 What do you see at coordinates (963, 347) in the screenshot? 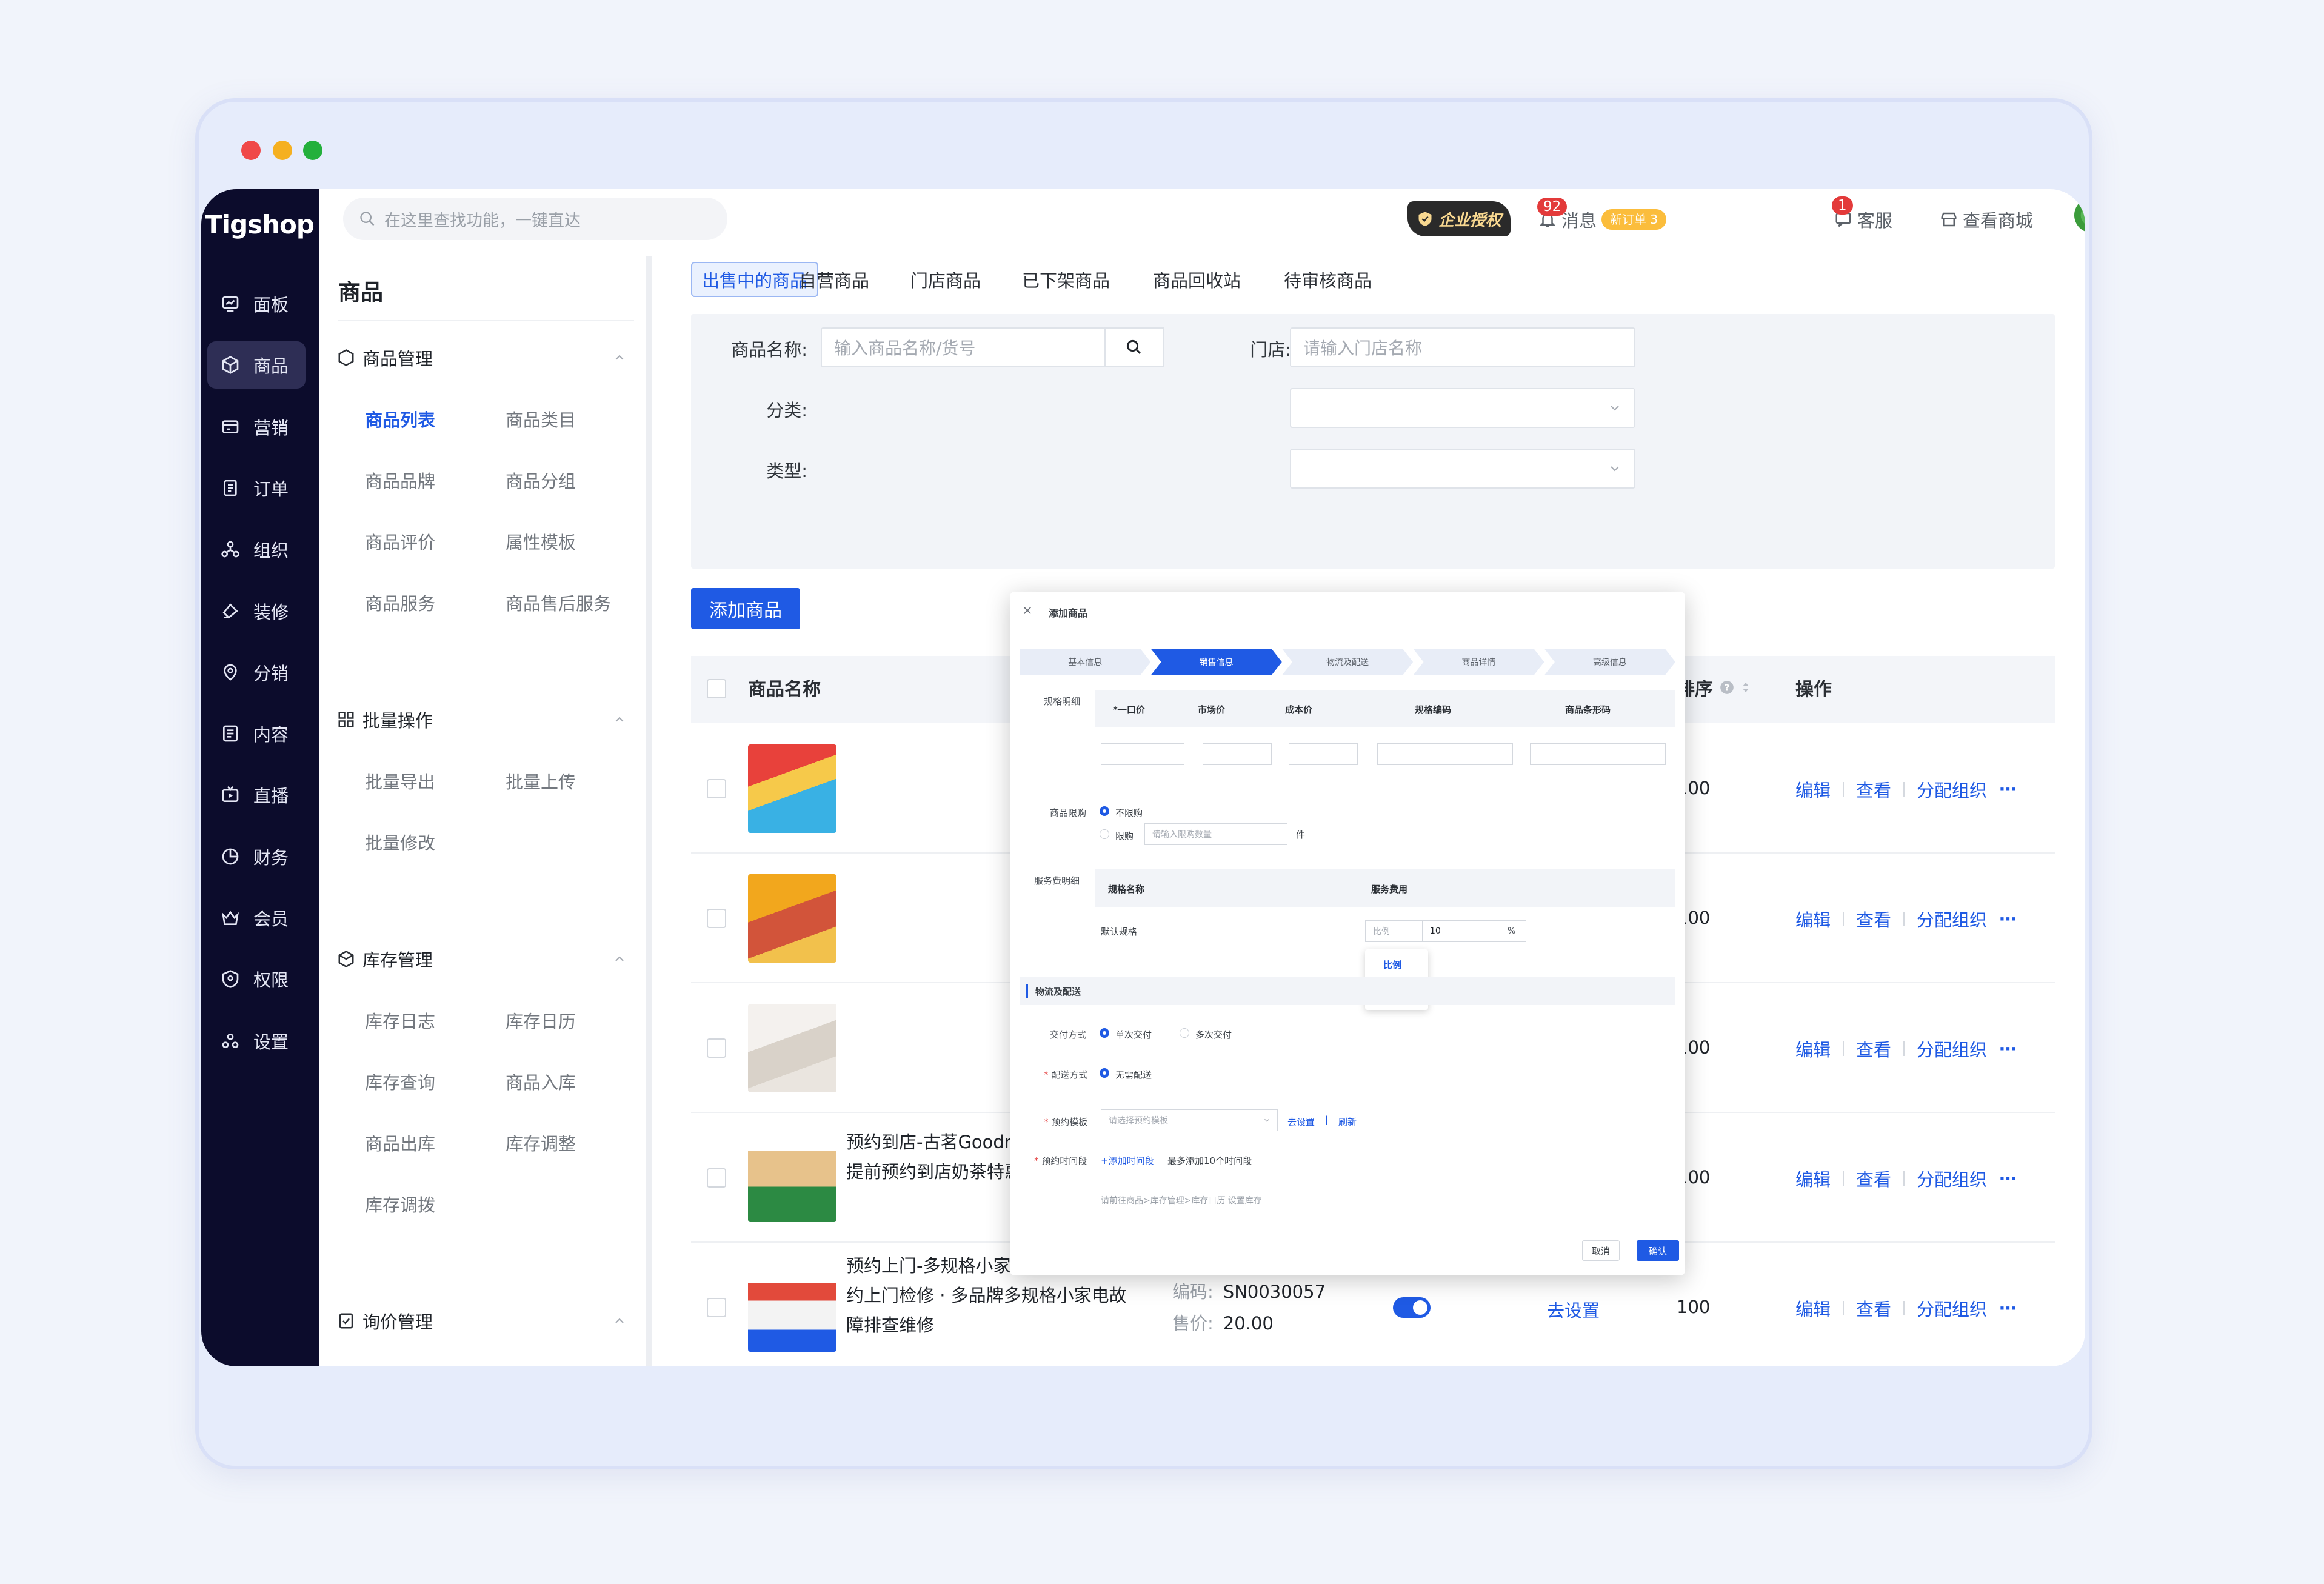
I see `product-name-input: 输入商品名称/货号` at bounding box center [963, 347].